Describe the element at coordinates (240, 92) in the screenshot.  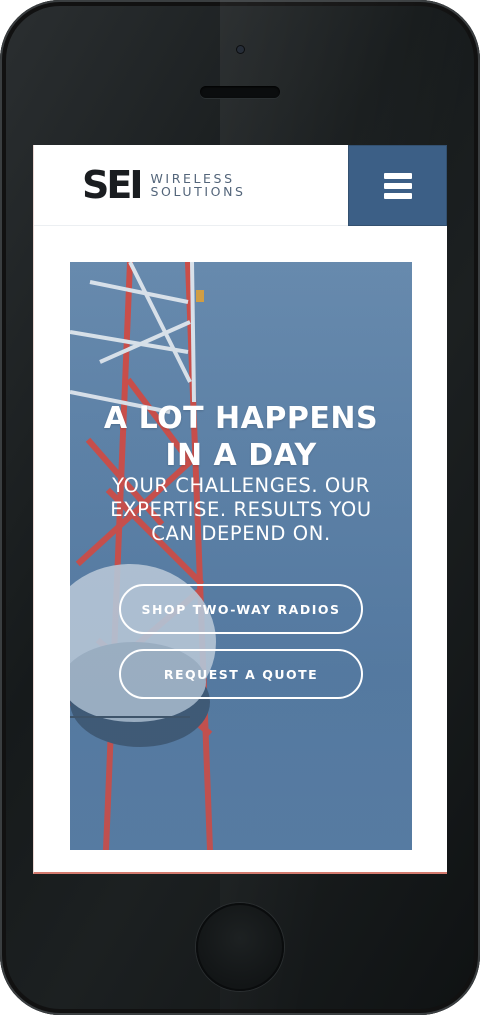
I see `earpiece-speaker` at that location.